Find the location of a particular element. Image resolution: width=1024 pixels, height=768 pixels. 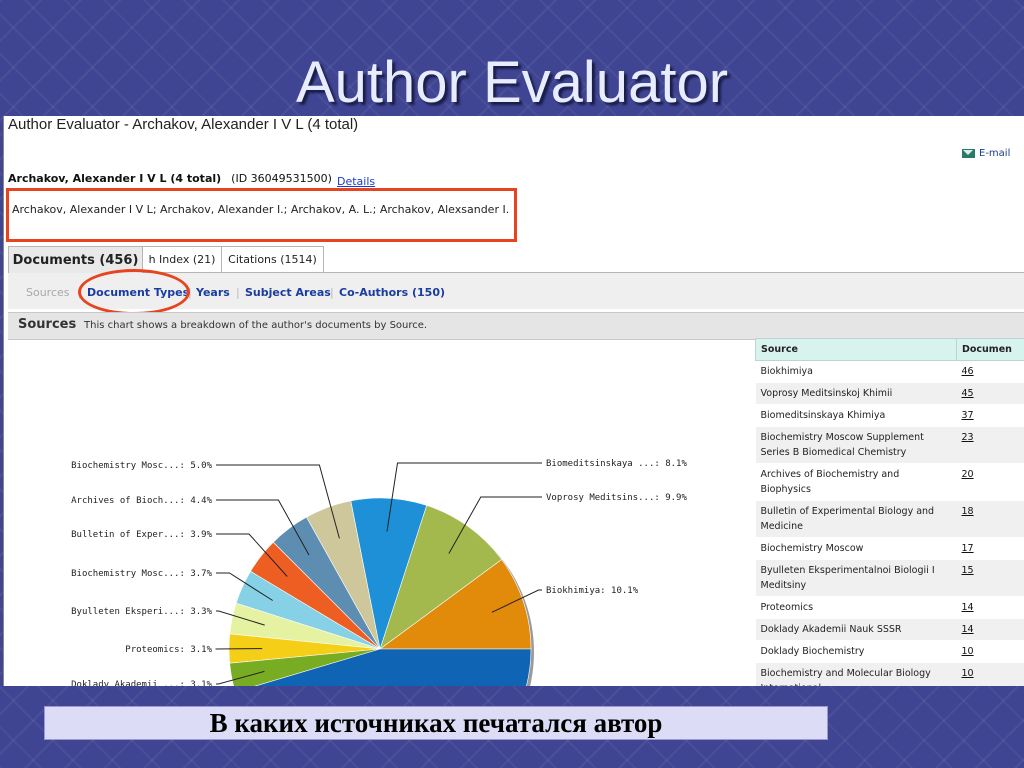

table-row: Biomeditsinskaya Khimiya 37 is located at coordinates (889, 415).